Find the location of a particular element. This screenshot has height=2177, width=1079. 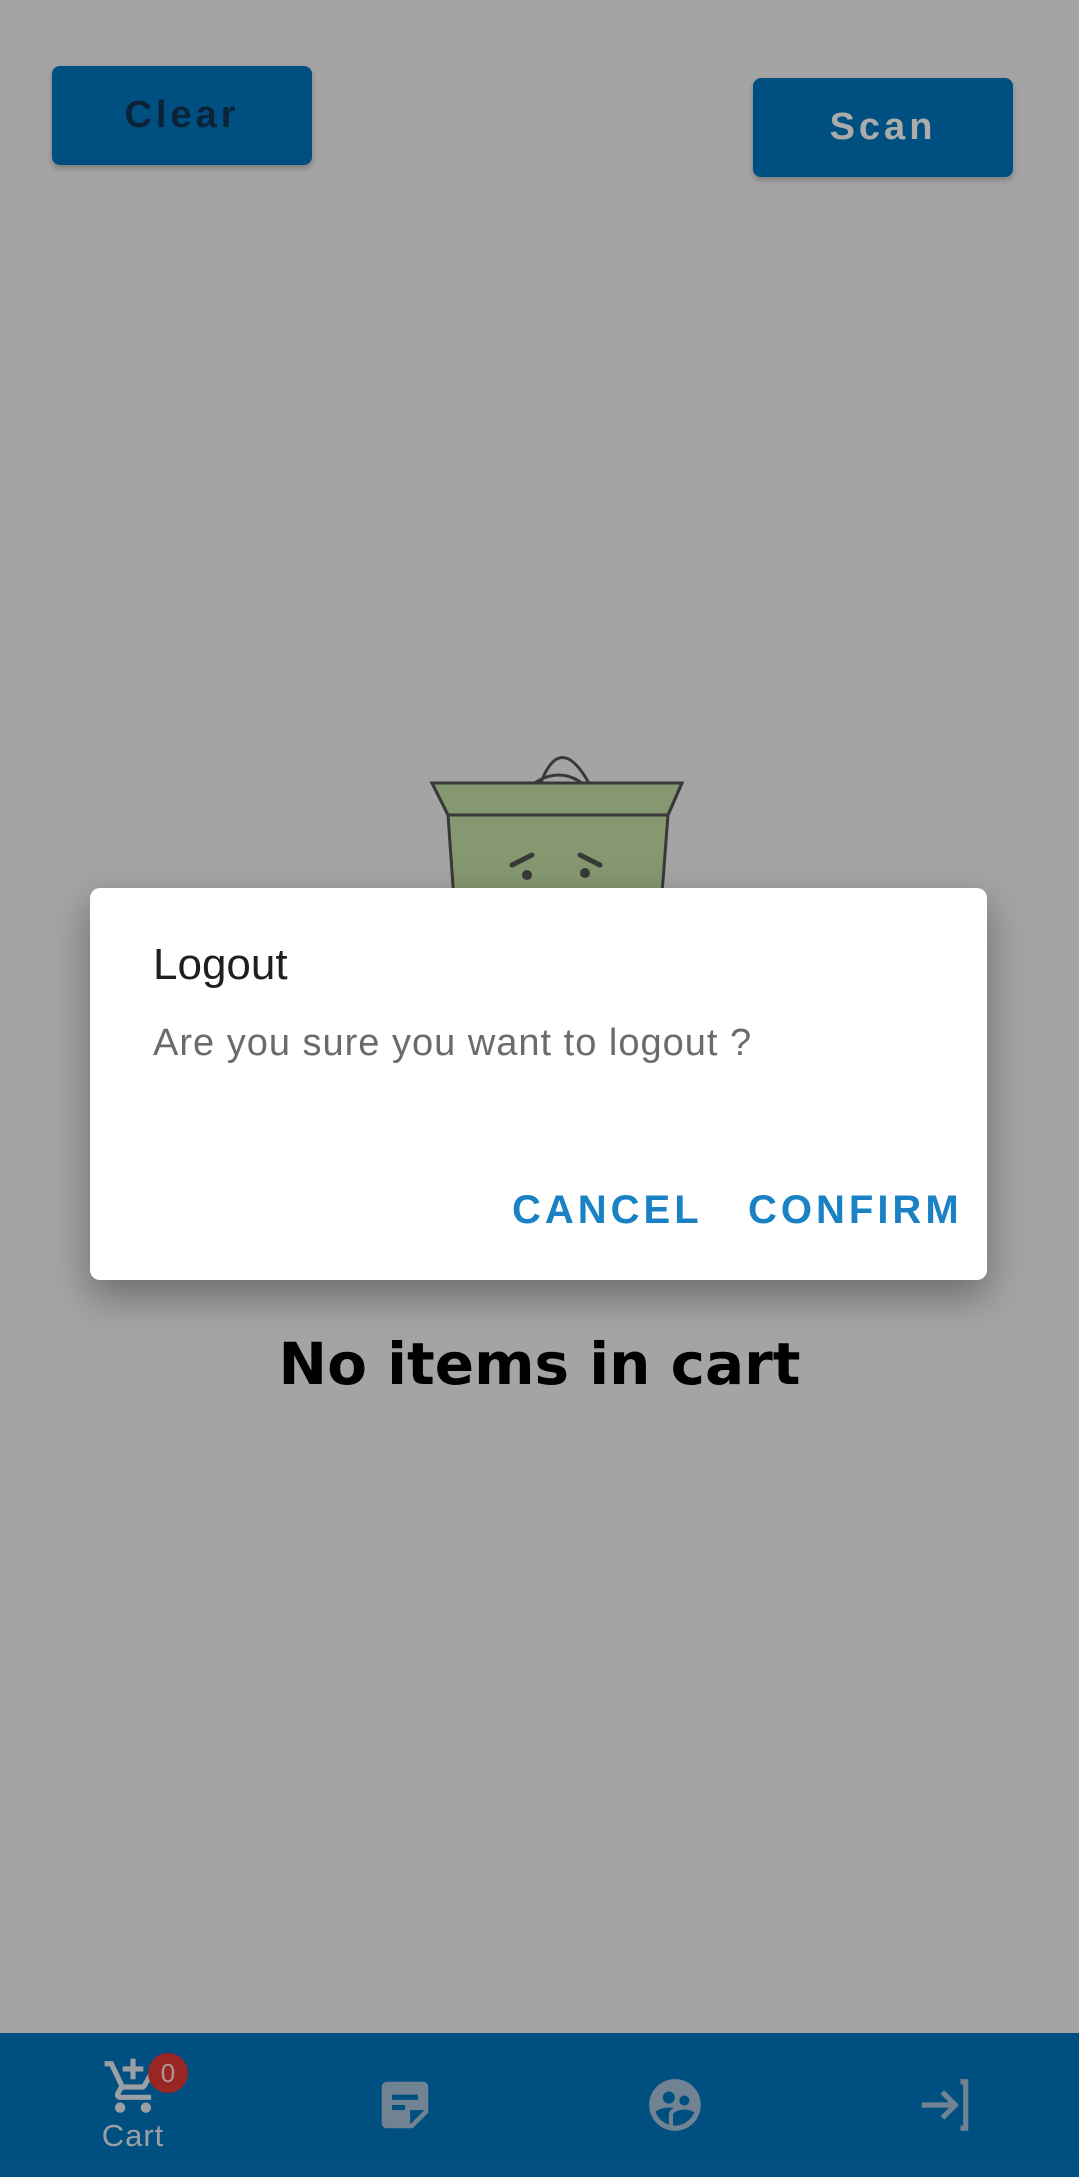

cancel-button: CANCEL is located at coordinates (607, 1210).